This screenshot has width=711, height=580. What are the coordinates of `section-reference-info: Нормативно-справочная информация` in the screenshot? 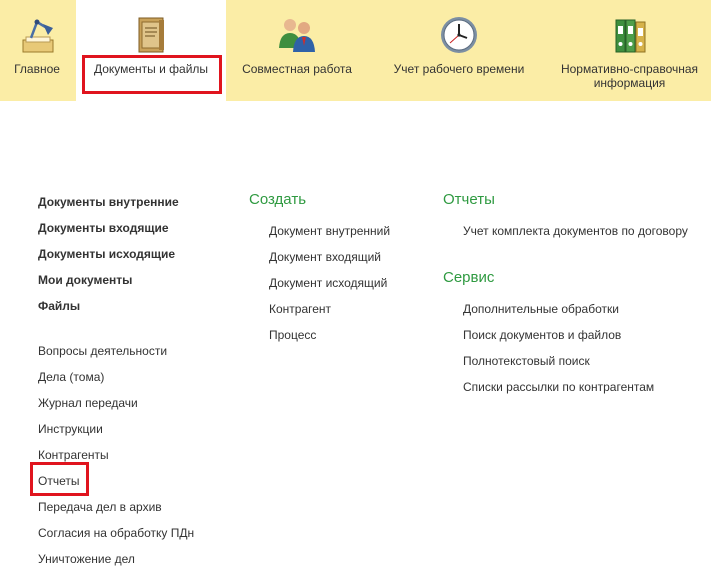 It's located at (629, 50).